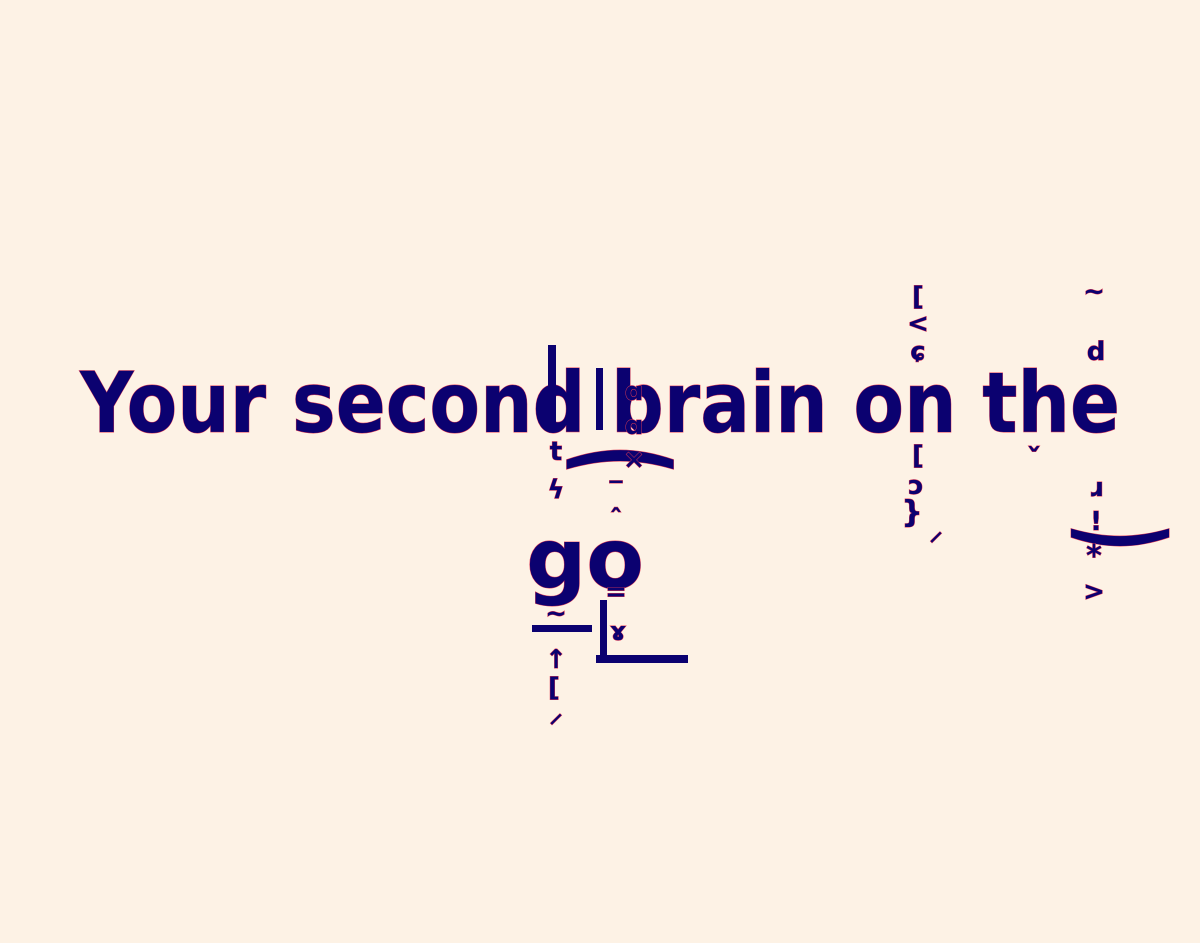 The image size is (1200, 943). I want to click on glyph-col2-4: ‾, so click(616, 492).